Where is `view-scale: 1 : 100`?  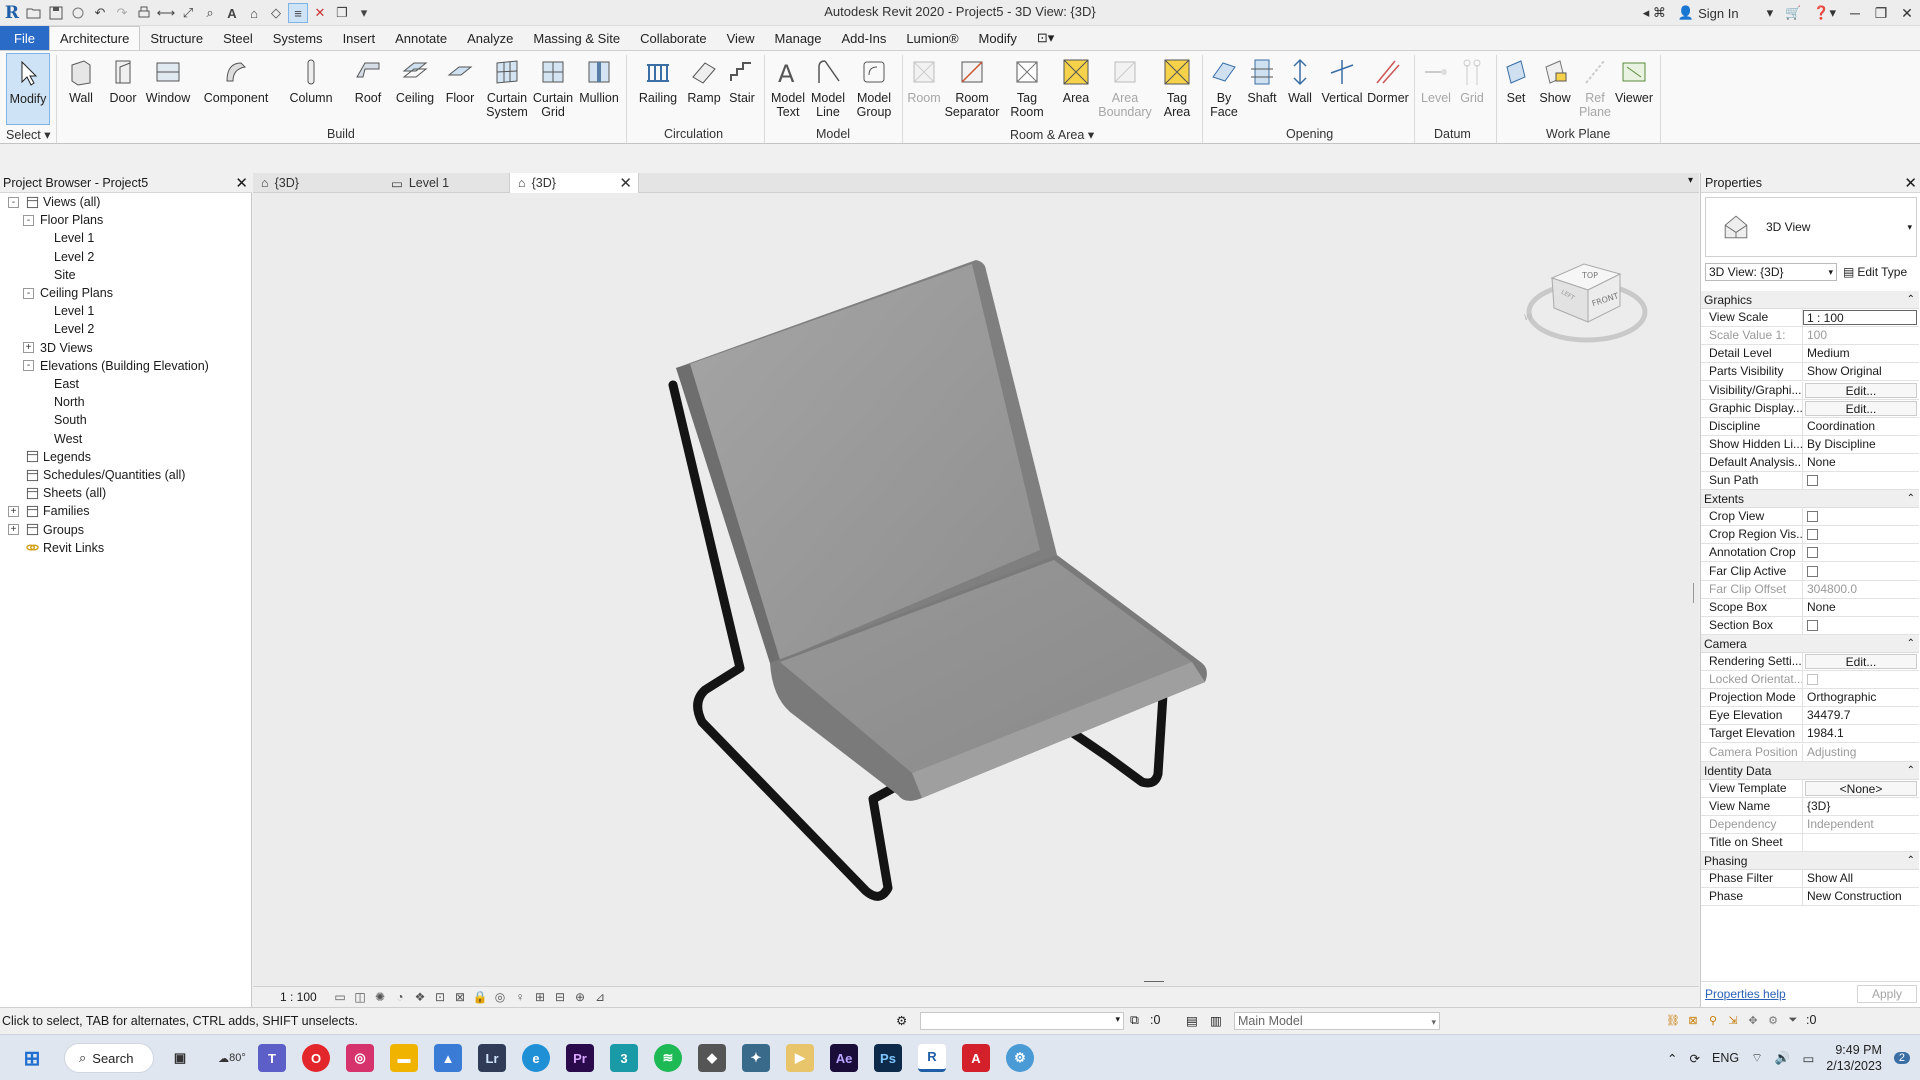
view-scale: 1 : 100 is located at coordinates (305, 997).